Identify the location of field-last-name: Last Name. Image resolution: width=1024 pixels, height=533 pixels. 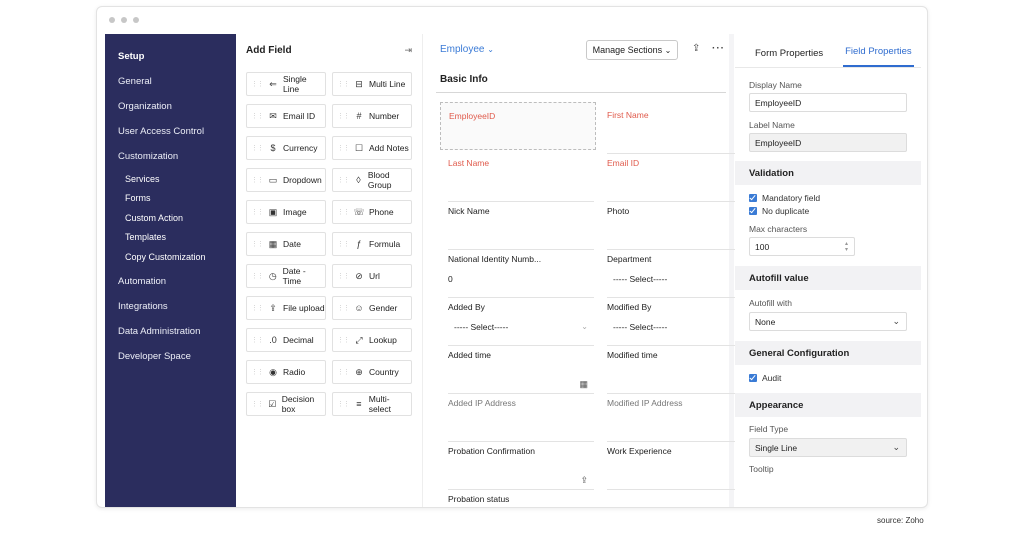
(523, 180).